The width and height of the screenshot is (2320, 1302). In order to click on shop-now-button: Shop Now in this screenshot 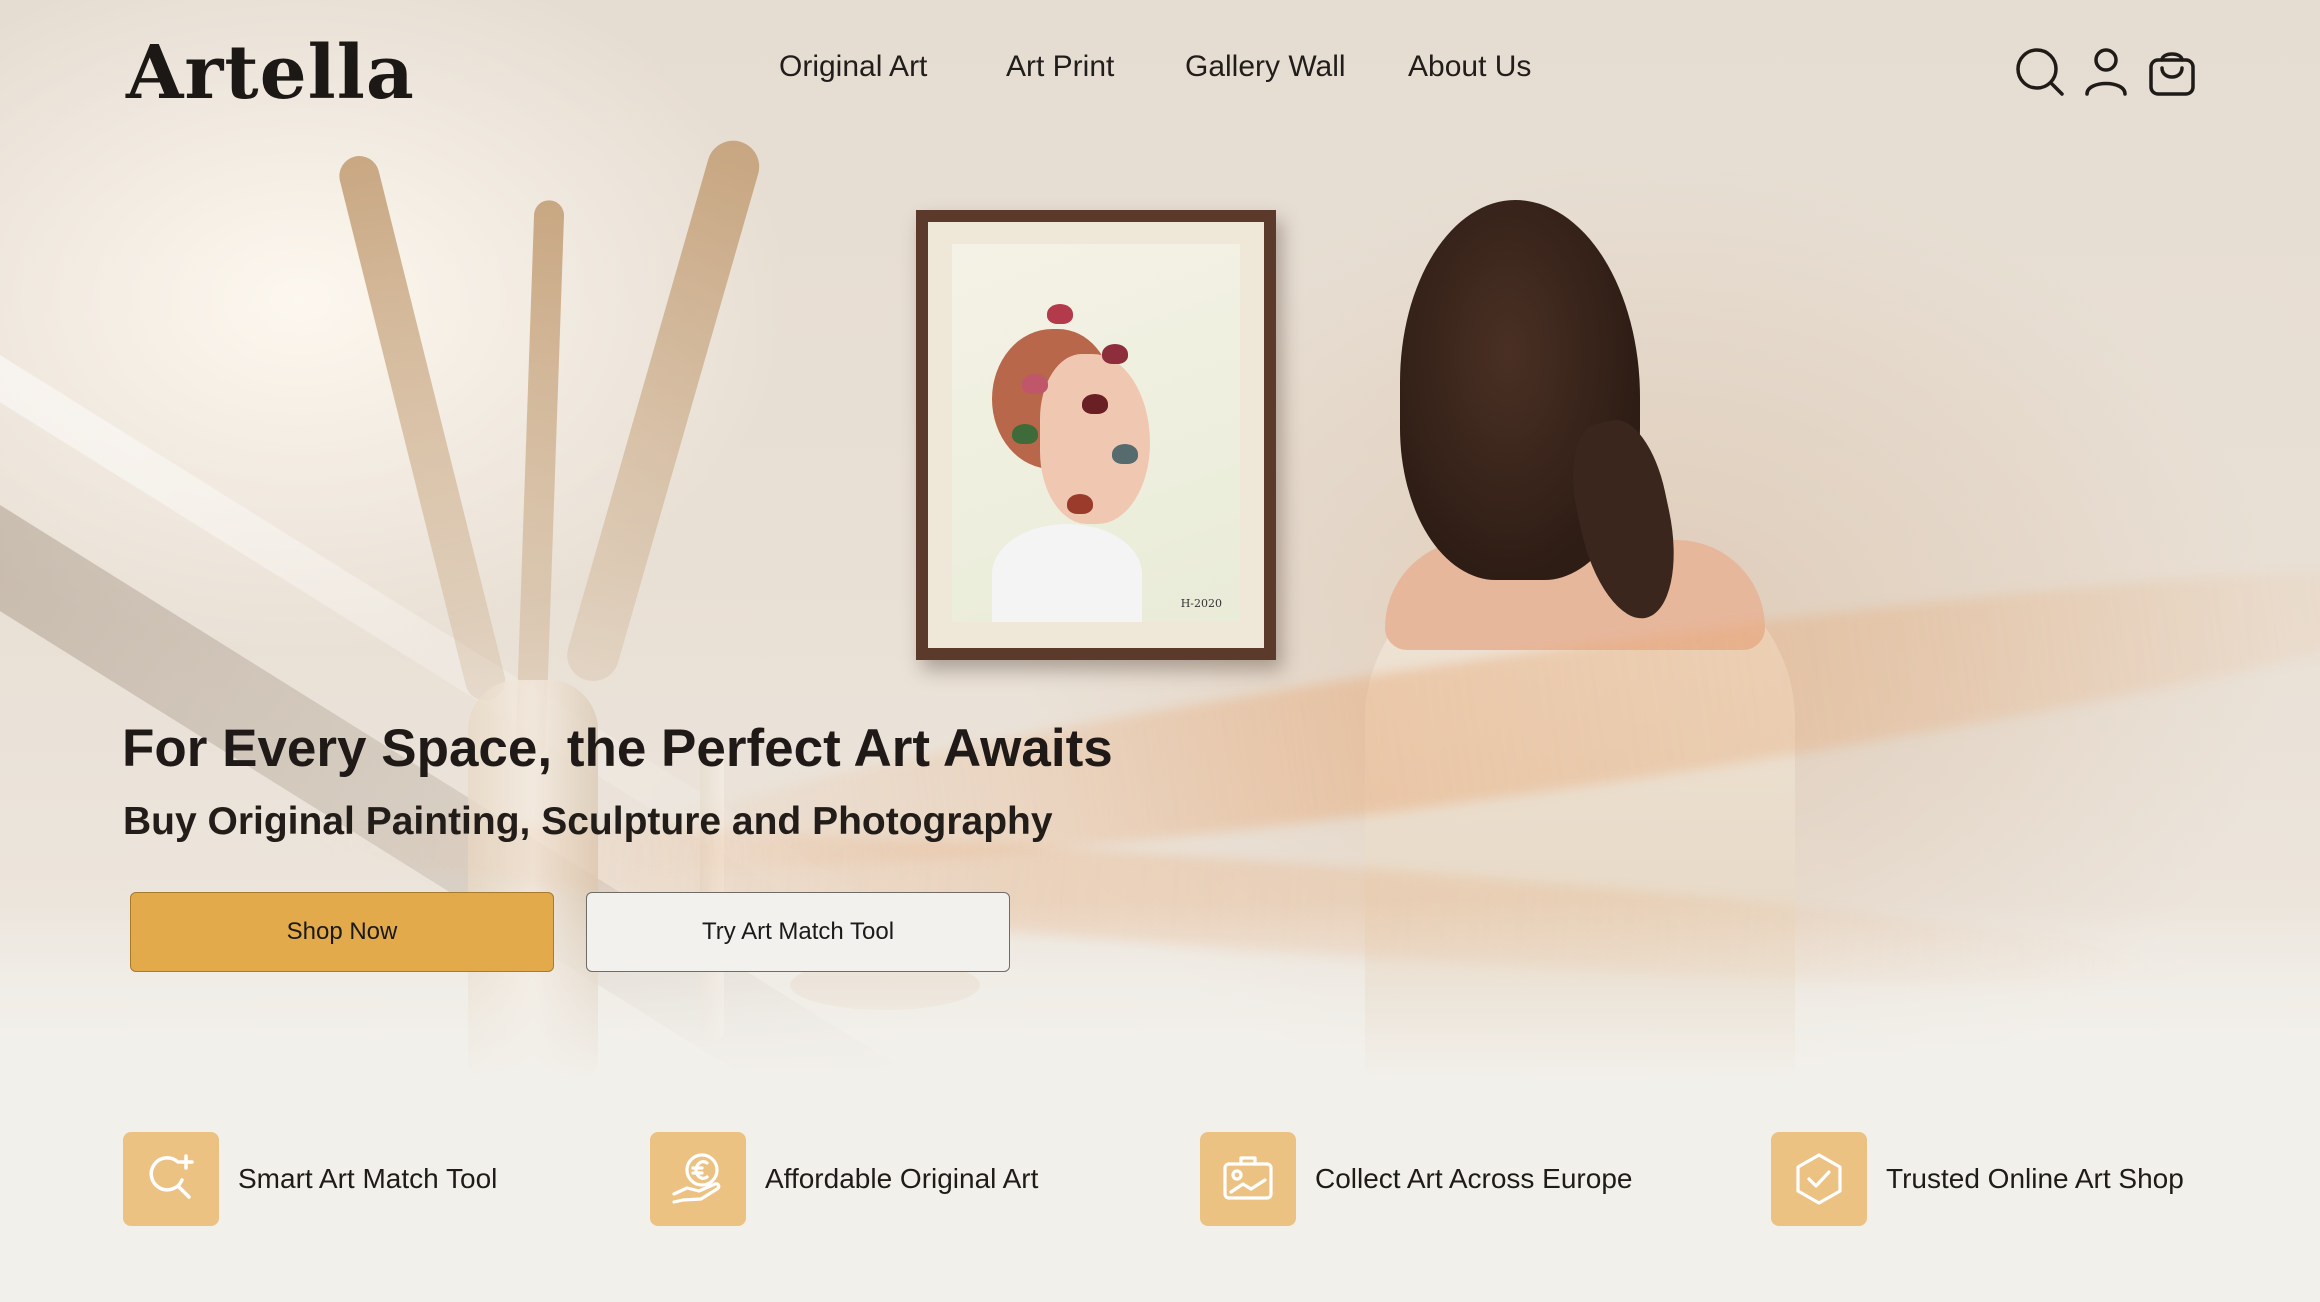, I will do `click(342, 932)`.